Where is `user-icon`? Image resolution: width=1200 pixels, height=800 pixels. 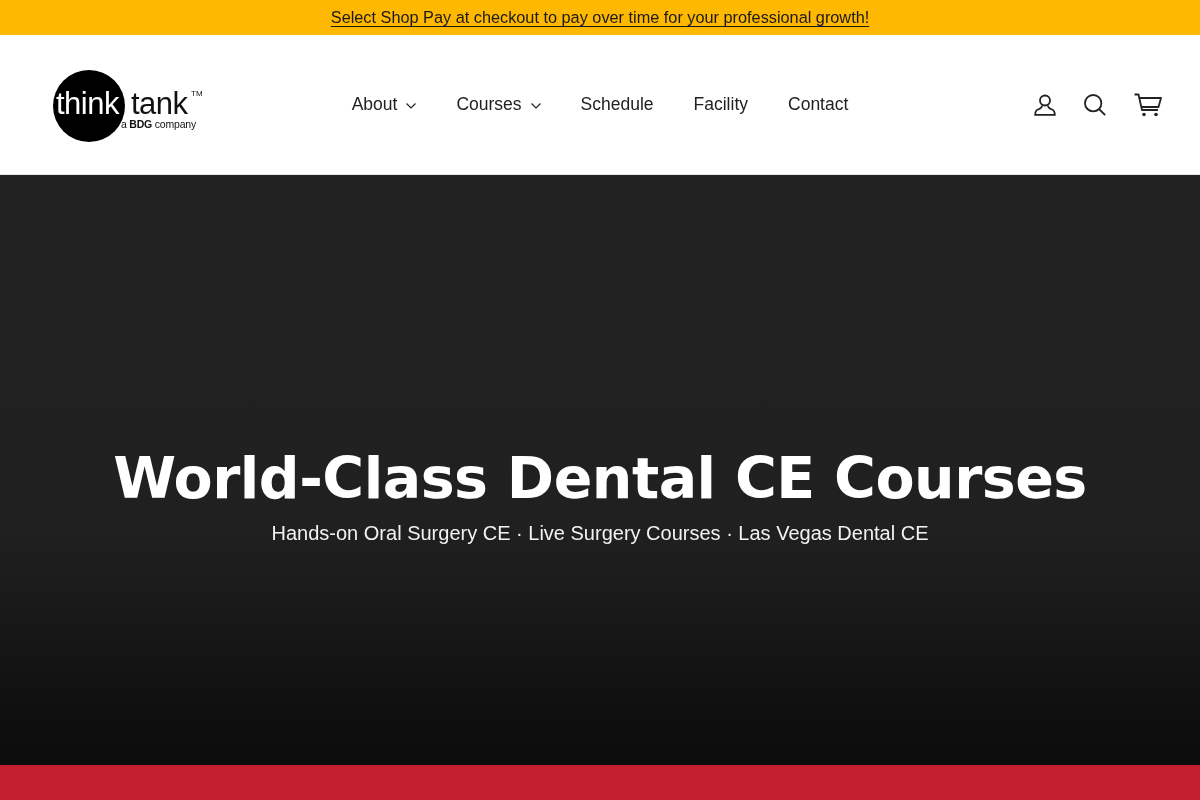
user-icon is located at coordinates (1045, 104).